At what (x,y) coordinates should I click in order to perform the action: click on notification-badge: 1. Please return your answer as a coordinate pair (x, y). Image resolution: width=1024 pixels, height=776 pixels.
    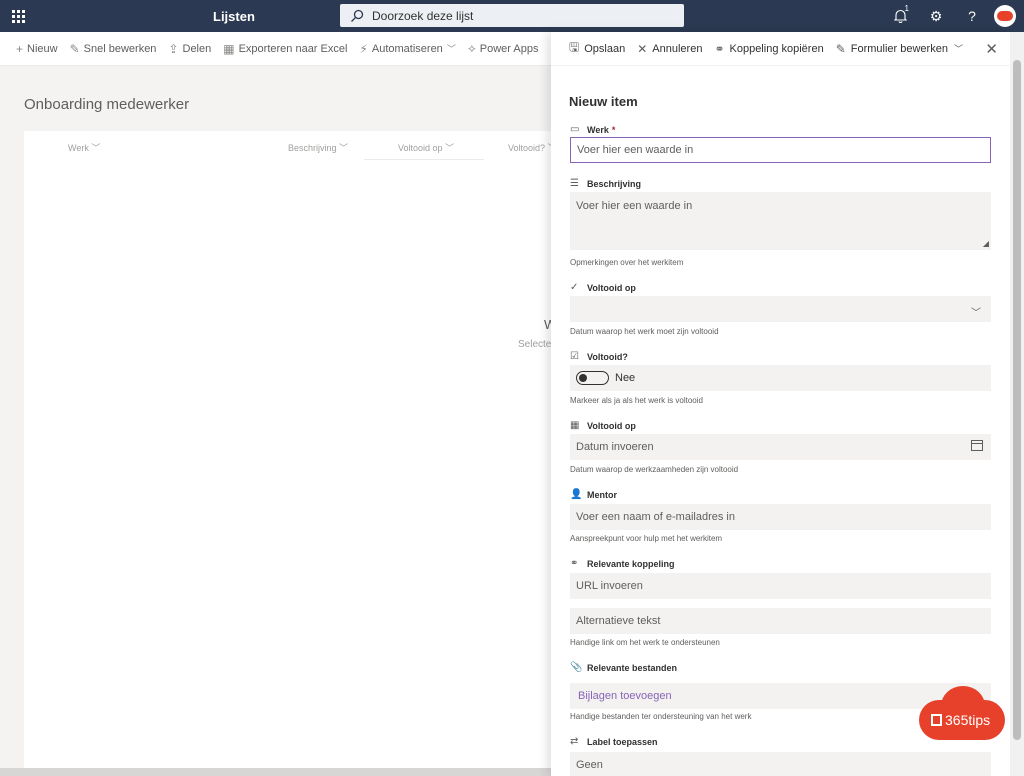
    Looking at the image, I should click on (906, 8).